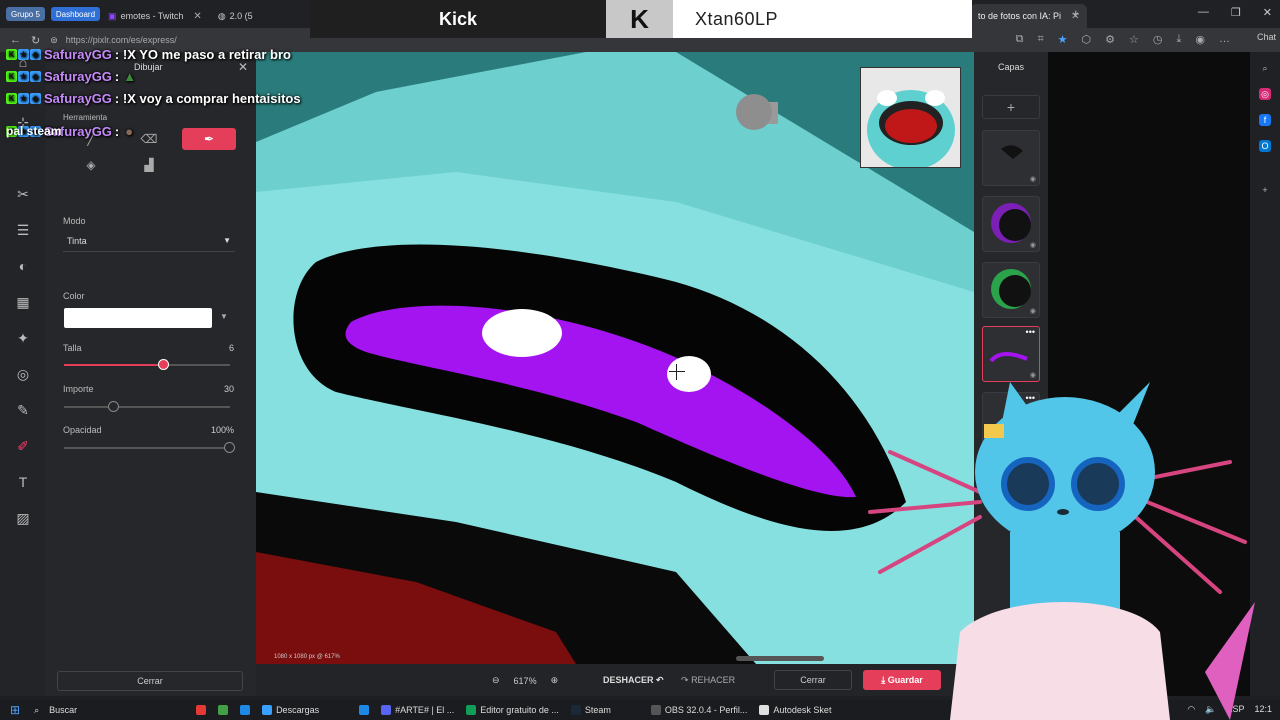 This screenshot has width=1280, height=720. I want to click on volume-icon: 🔈, so click(1210, 709).